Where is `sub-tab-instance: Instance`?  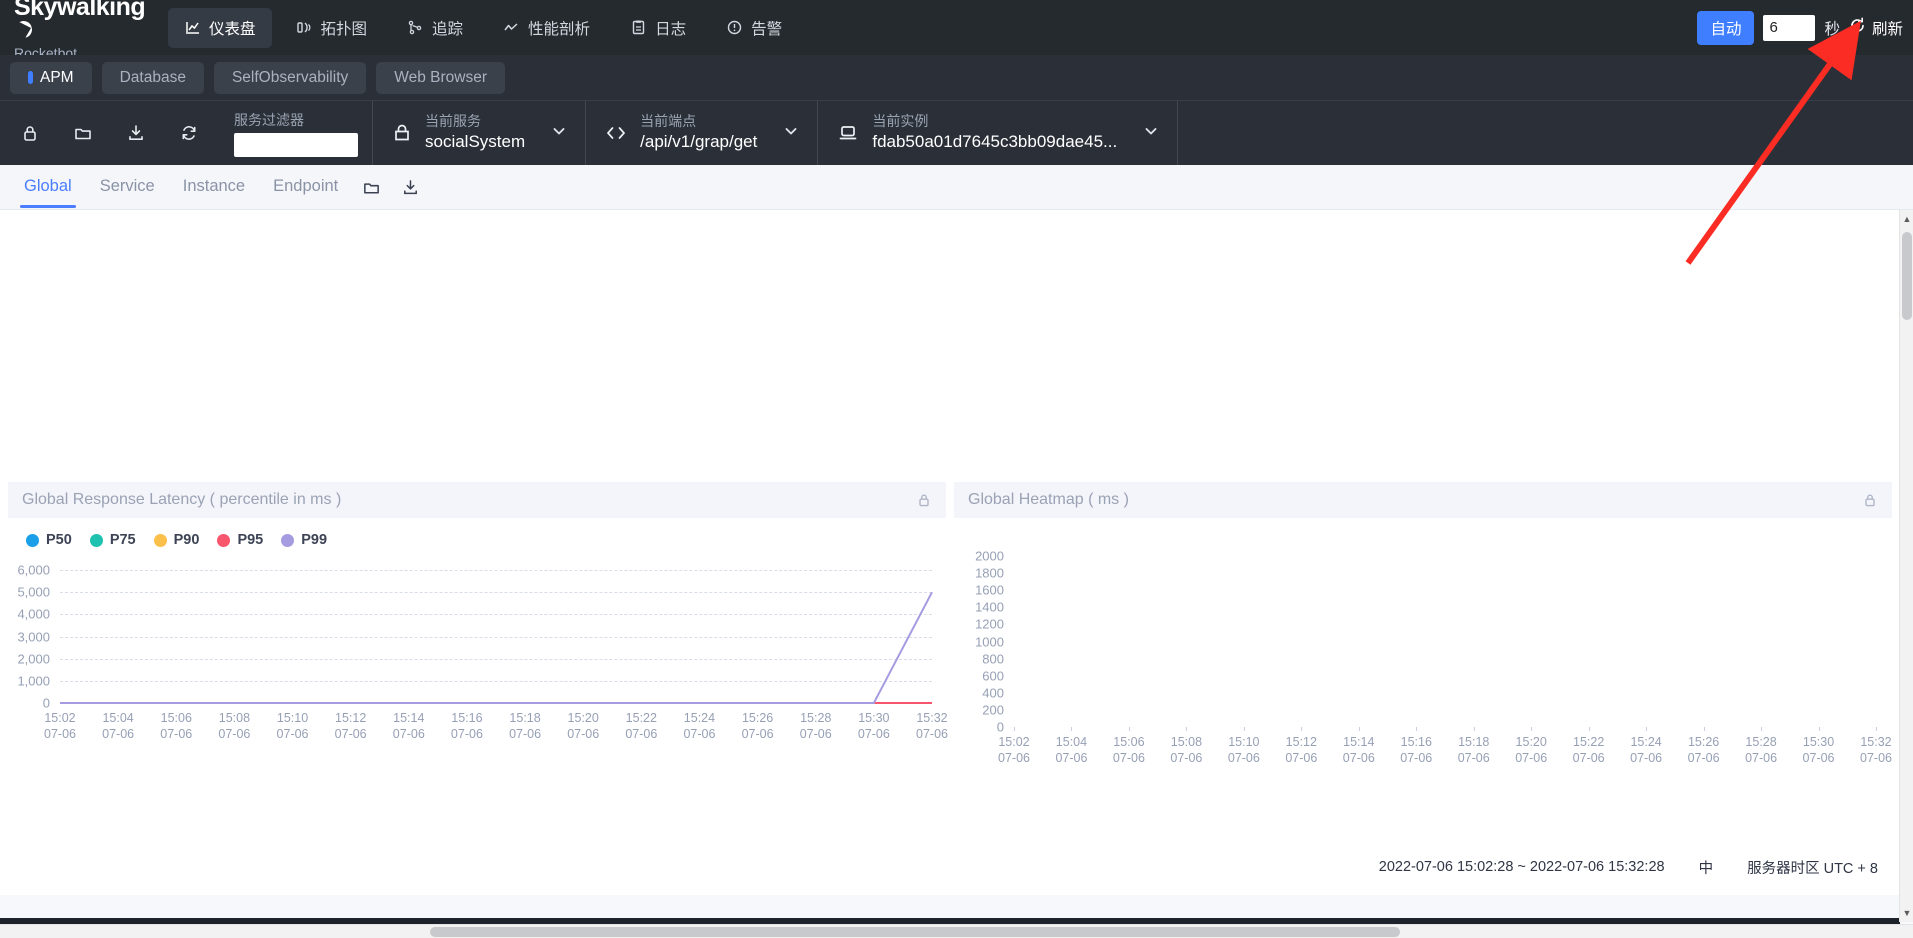 sub-tab-instance: Instance is located at coordinates (214, 187).